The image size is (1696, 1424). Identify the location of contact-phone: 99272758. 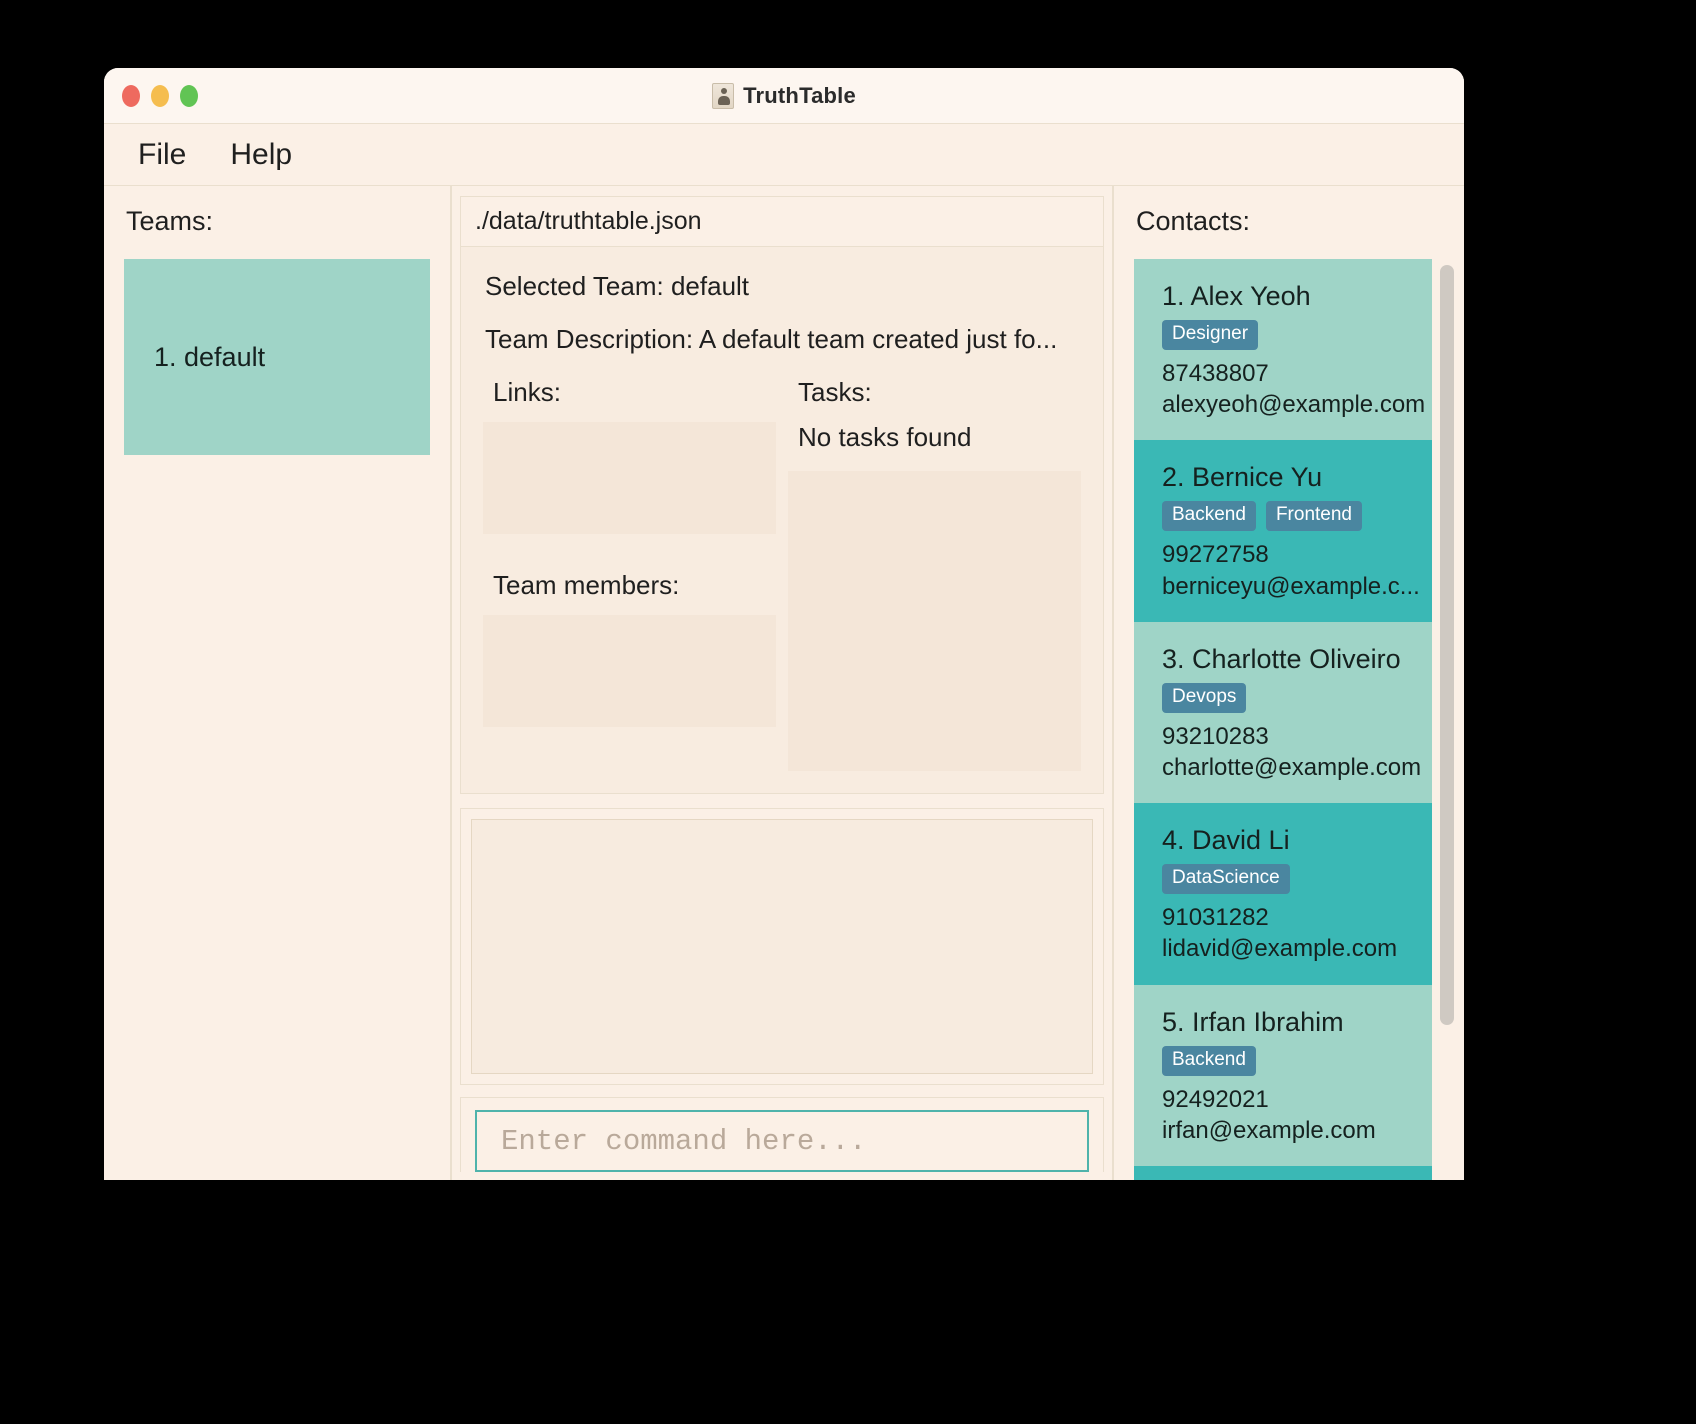
(1215, 555).